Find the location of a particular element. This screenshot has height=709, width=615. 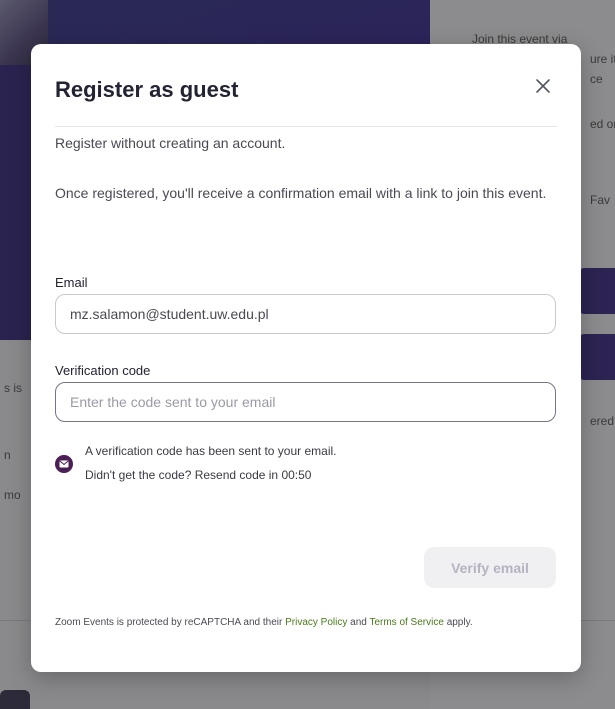

email-field is located at coordinates (305, 314).